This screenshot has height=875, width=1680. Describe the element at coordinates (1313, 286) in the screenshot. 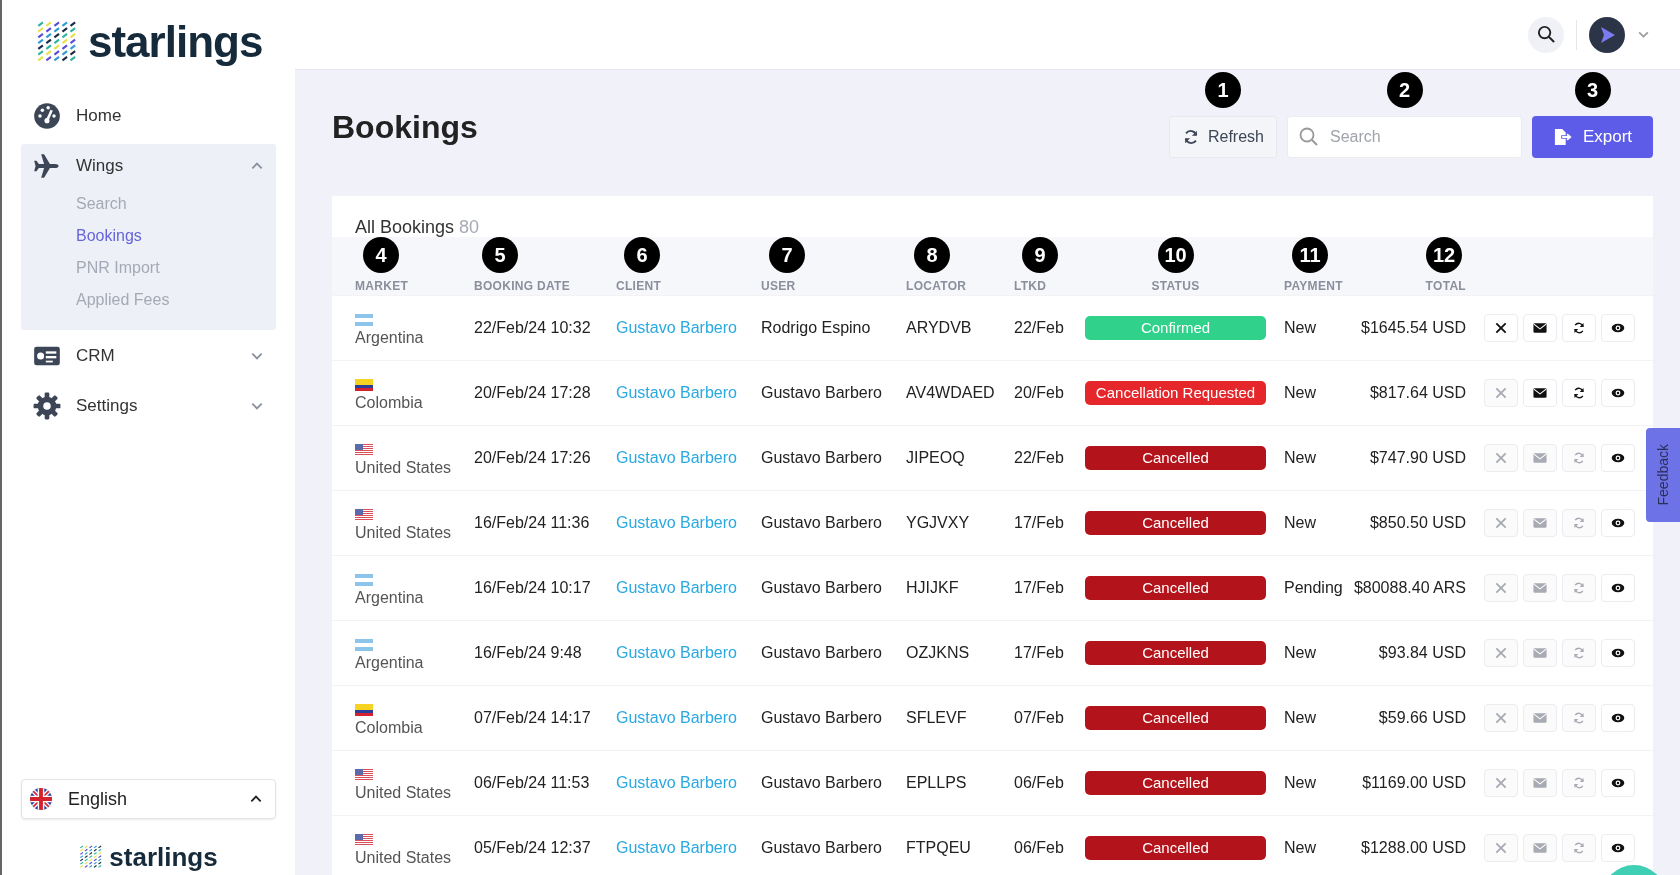

I see `column-header: PAYMENT` at that location.